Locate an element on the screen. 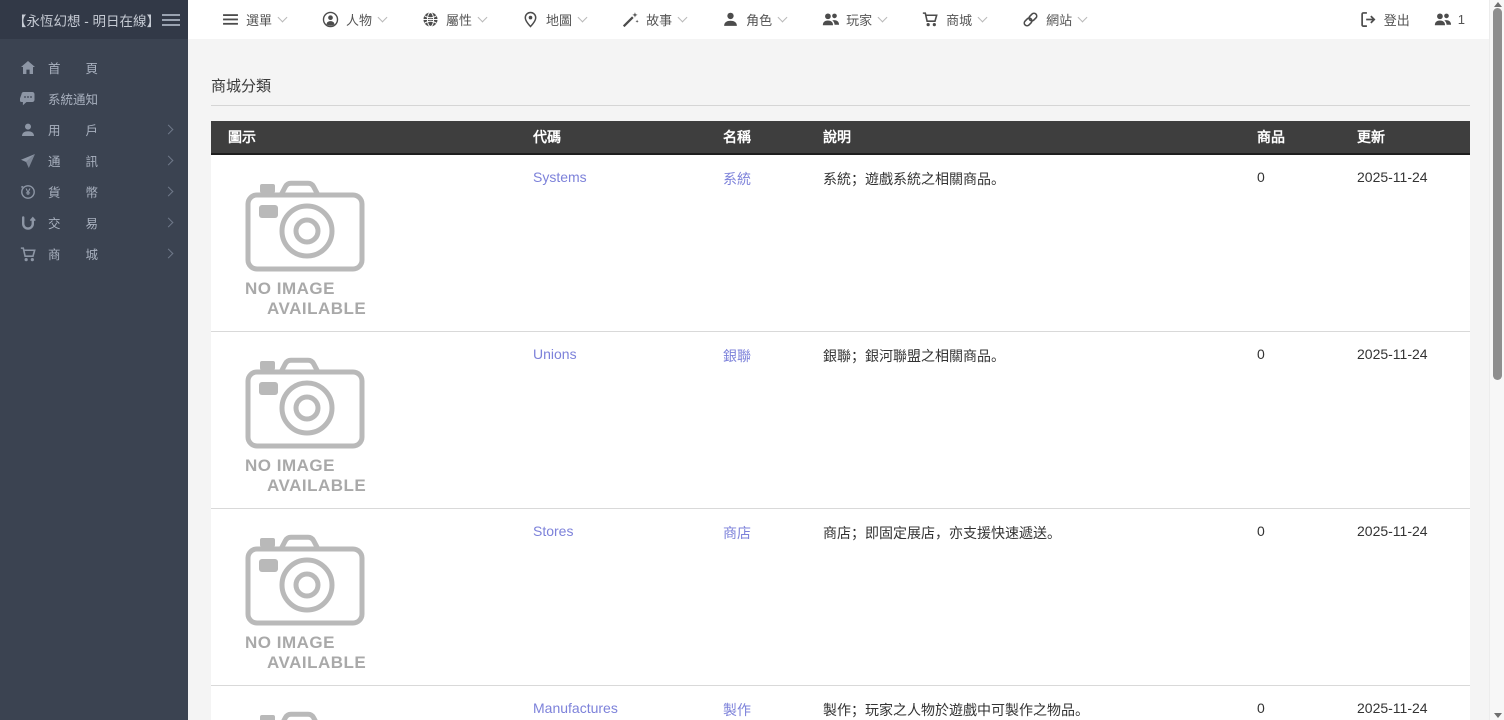 The image size is (1504, 720). nav-item-label: 網站 is located at coordinates (1059, 20).